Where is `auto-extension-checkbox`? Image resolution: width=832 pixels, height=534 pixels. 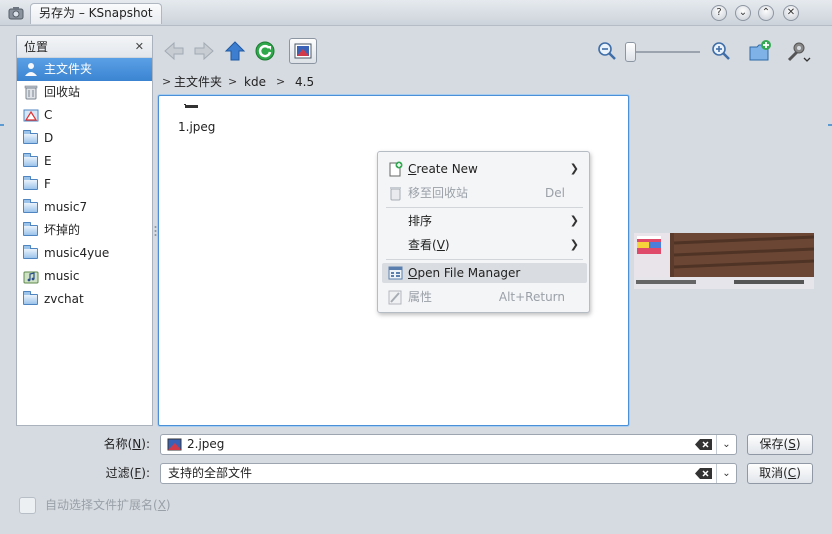
auto-extension-checkbox is located at coordinates (27, 505).